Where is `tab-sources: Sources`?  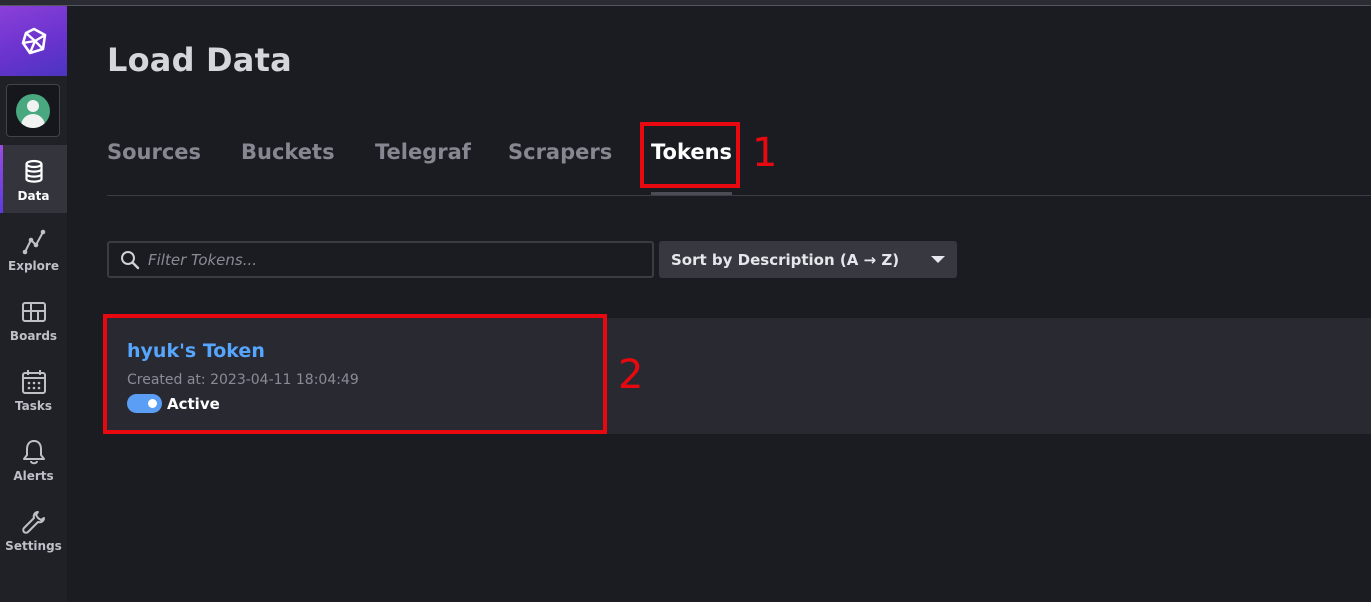
tab-sources: Sources is located at coordinates (154, 167).